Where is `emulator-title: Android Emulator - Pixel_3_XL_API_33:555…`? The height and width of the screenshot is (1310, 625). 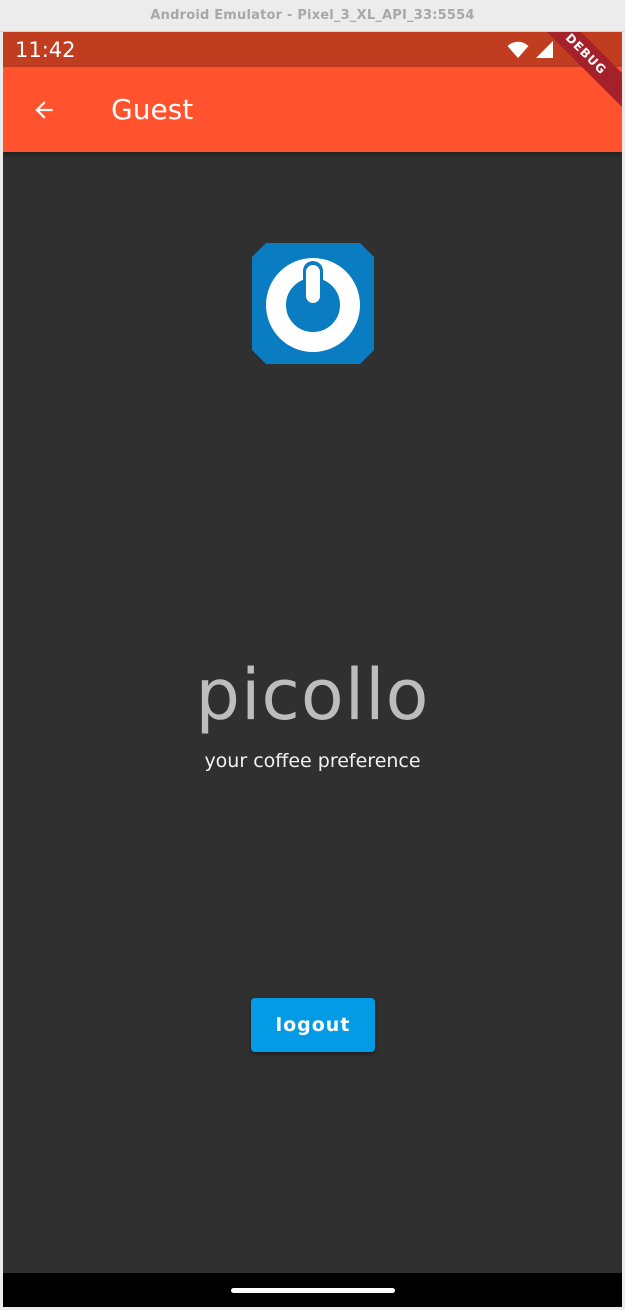
emulator-title: Android Emulator - Pixel_3_XL_API_33:555… is located at coordinates (312, 15).